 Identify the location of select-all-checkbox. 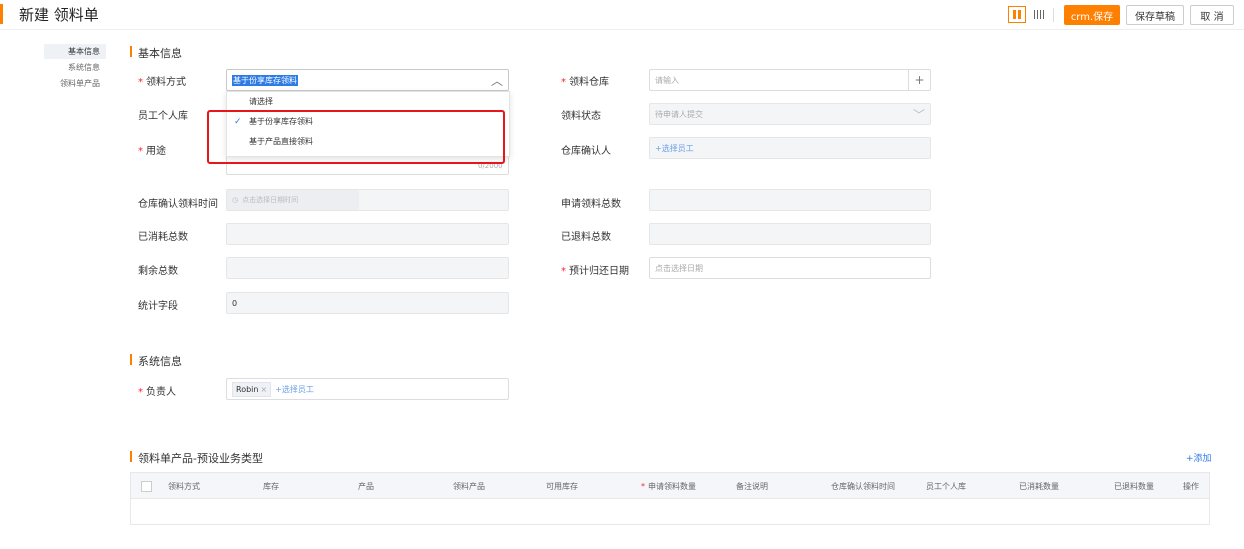
(146, 486).